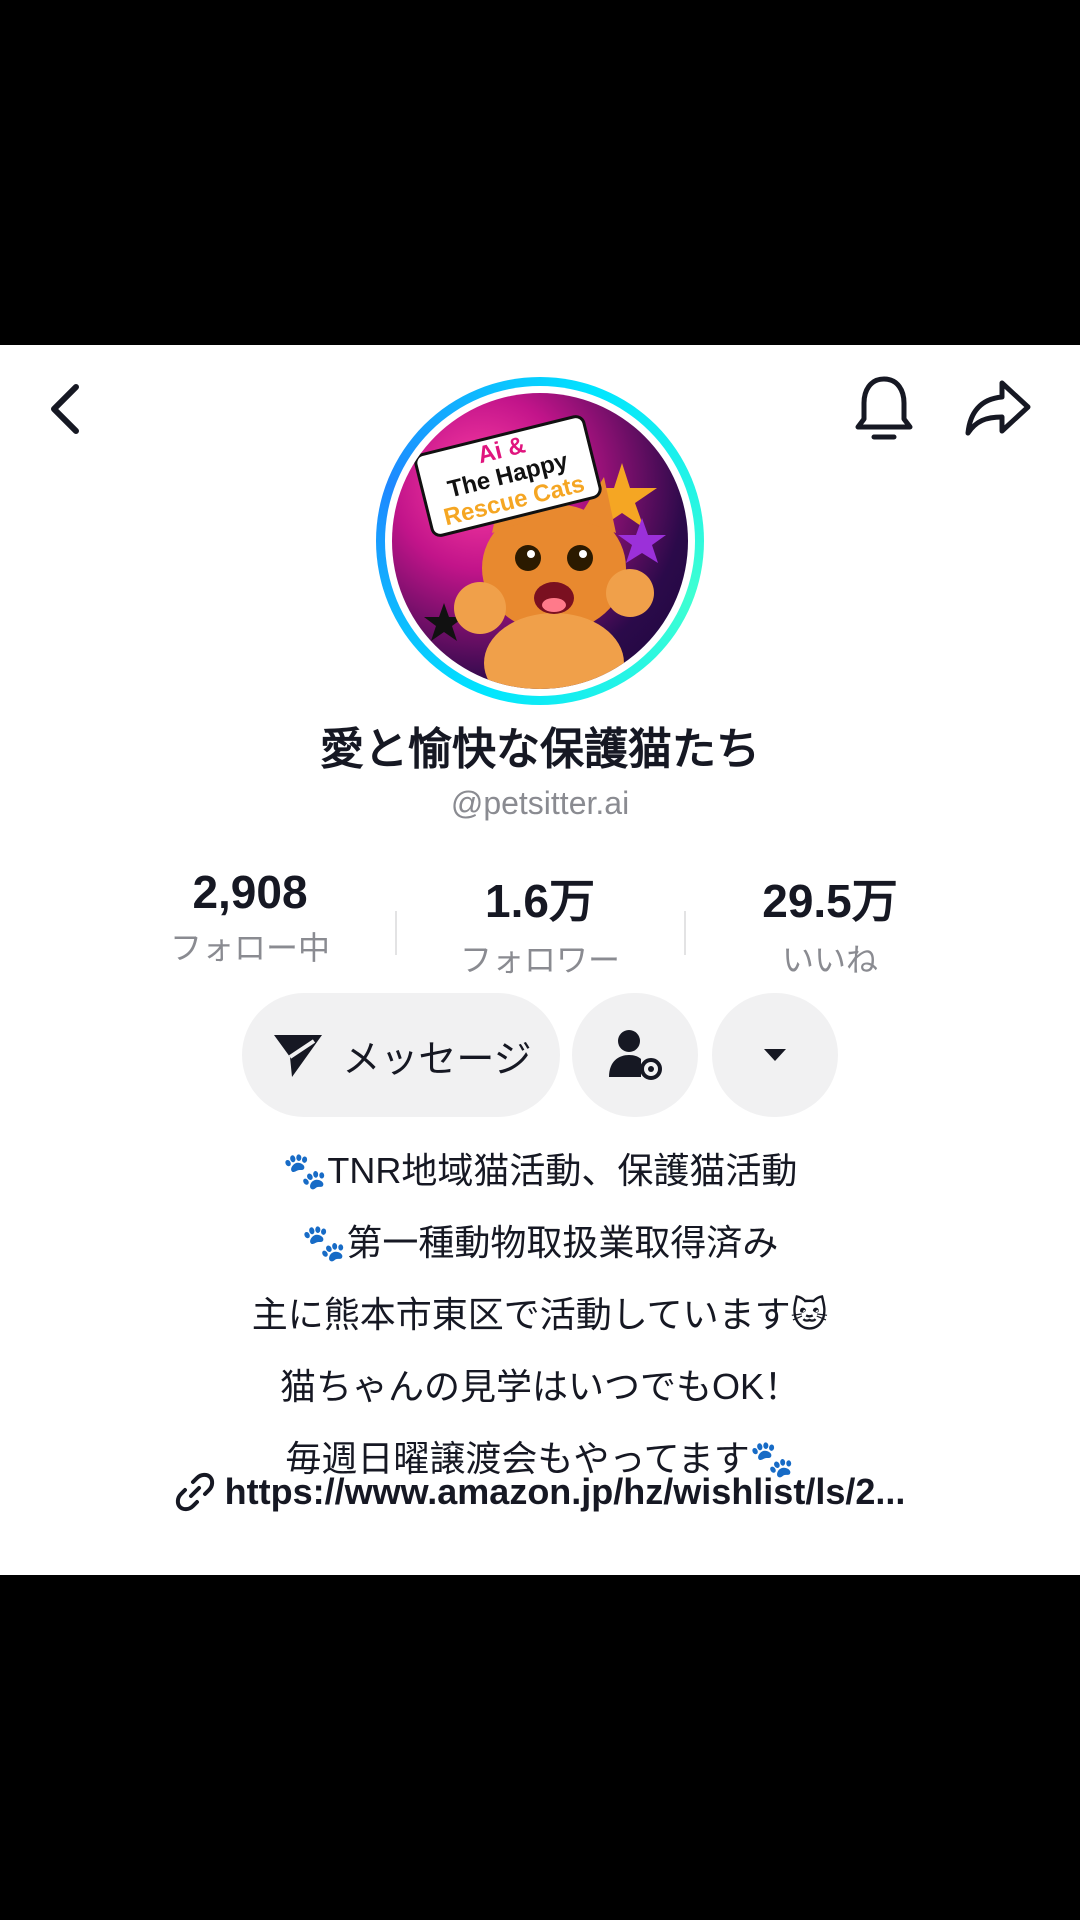 The image size is (1080, 1920). I want to click on stat-followers: 1.6万 フォロワー, so click(540, 923).